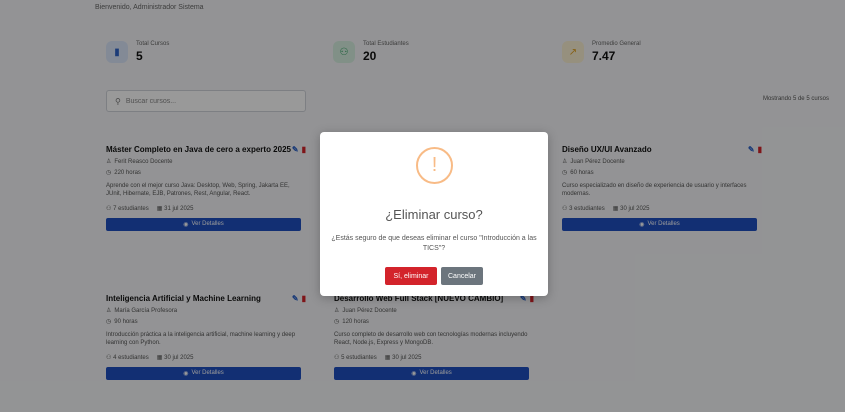 The height and width of the screenshot is (412, 845). What do you see at coordinates (411, 276) in the screenshot?
I see `confirm-delete-button: Sí, eliminar` at bounding box center [411, 276].